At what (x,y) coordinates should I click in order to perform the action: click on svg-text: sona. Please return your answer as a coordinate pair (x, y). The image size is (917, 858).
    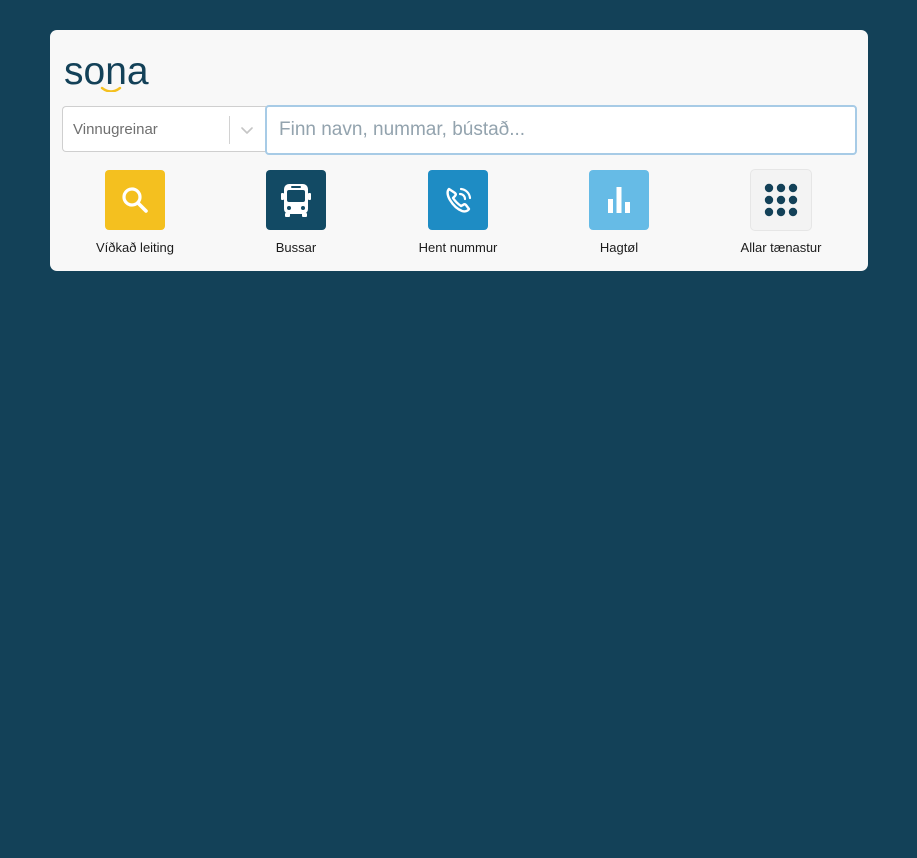
    Looking at the image, I should click on (106, 71).